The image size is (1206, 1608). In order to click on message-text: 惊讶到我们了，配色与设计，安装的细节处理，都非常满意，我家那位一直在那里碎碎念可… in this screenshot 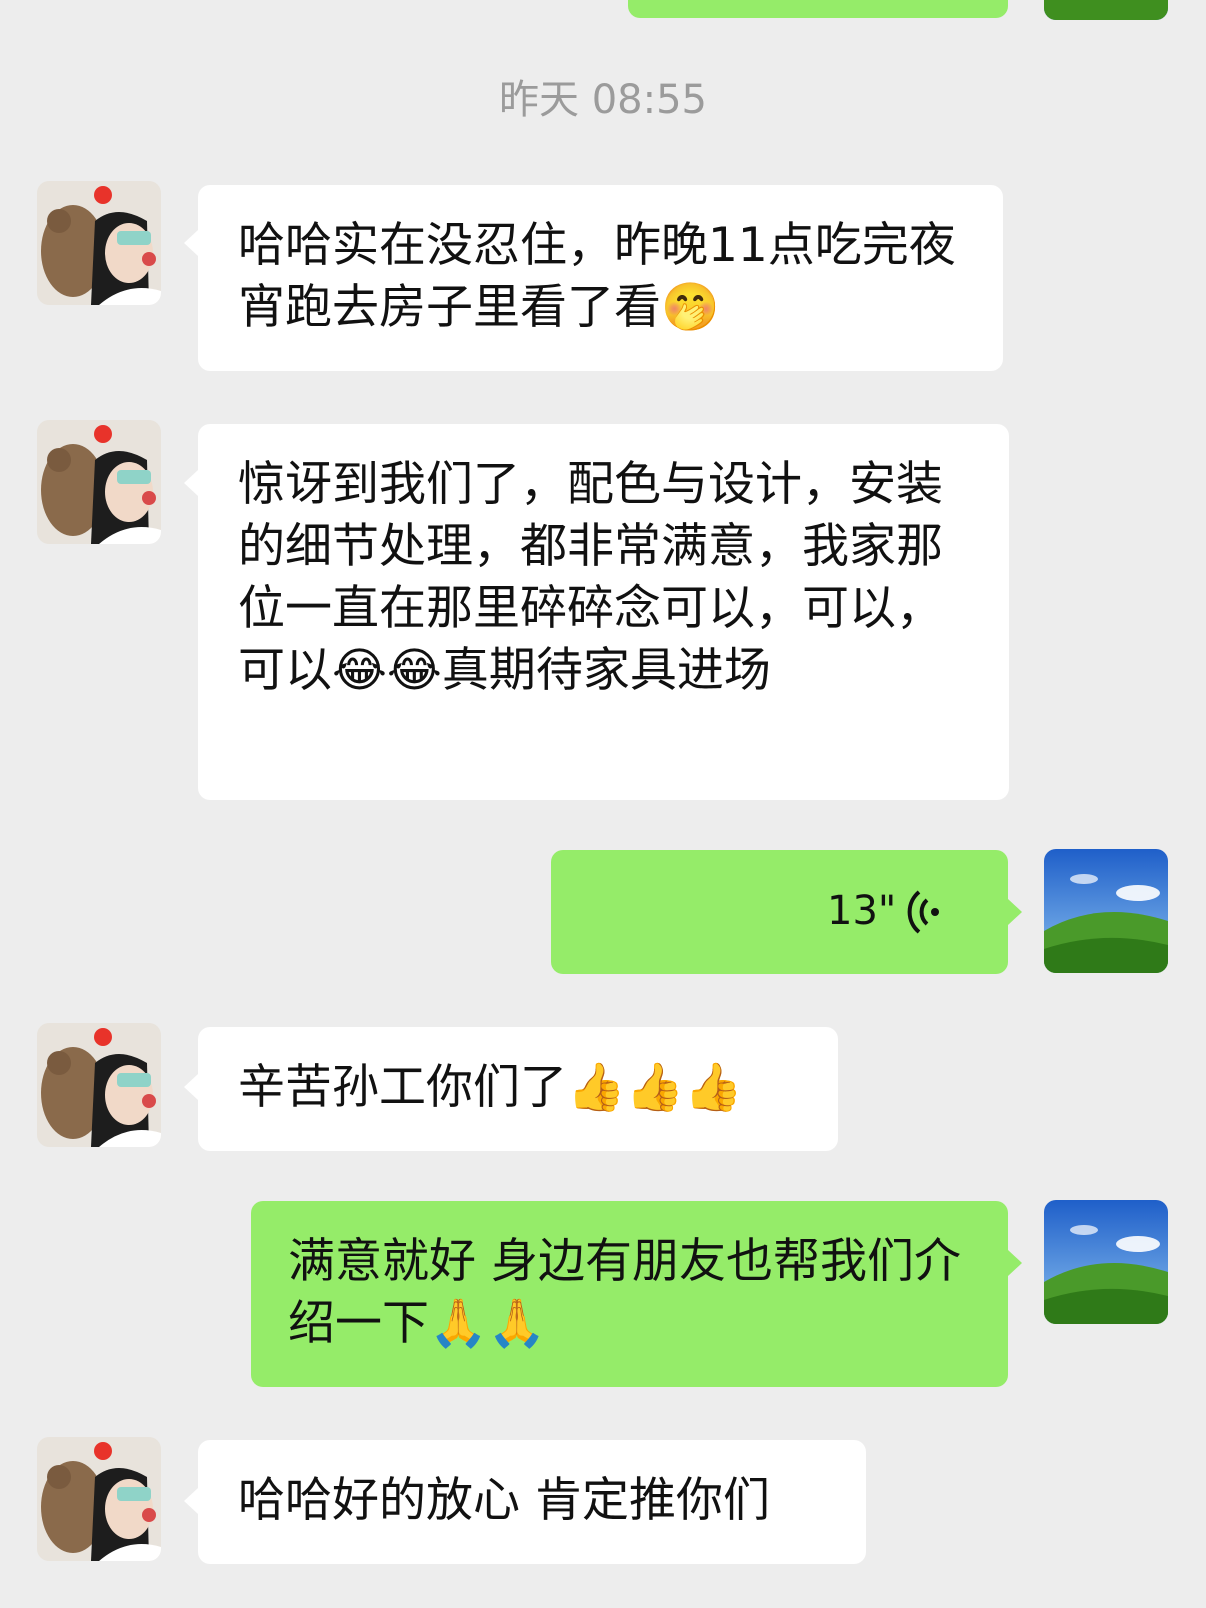, I will do `click(590, 577)`.